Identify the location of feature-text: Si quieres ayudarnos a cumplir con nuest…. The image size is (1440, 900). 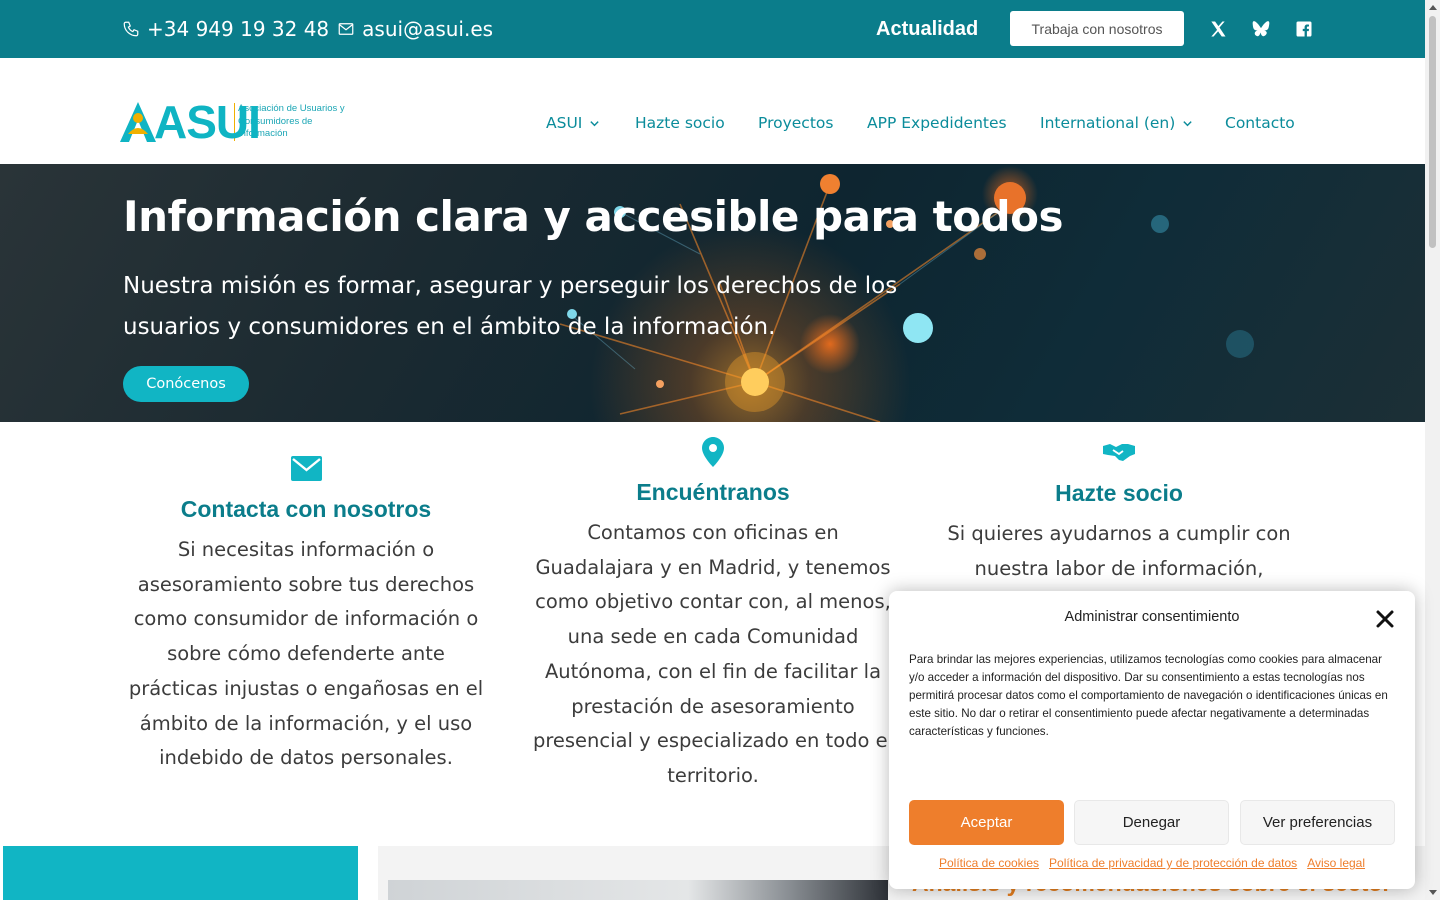
(1119, 551).